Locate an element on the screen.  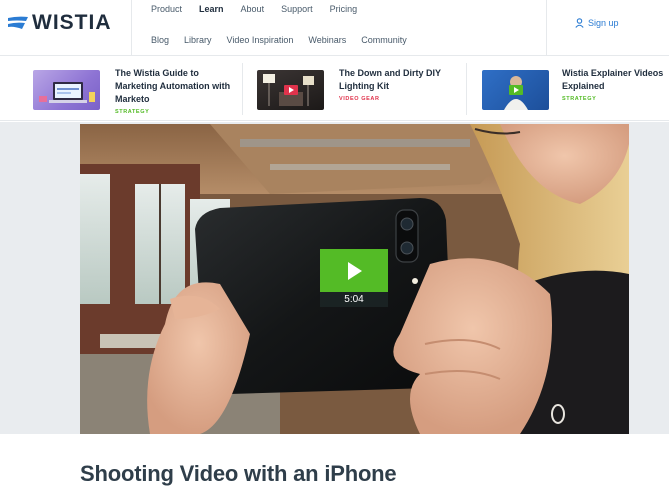
article-title: Shooting Video with an iPhone is located at coordinates (238, 473).